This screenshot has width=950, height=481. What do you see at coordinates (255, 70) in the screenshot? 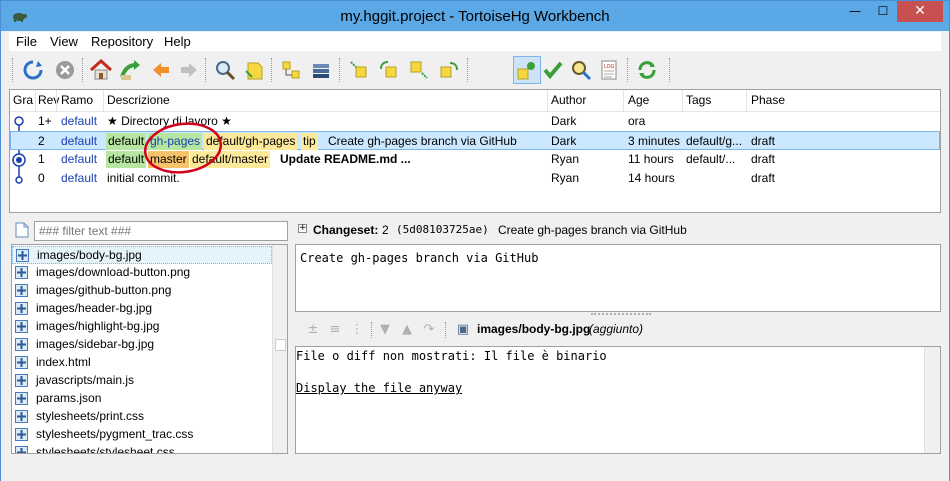
I see `filter-icon` at bounding box center [255, 70].